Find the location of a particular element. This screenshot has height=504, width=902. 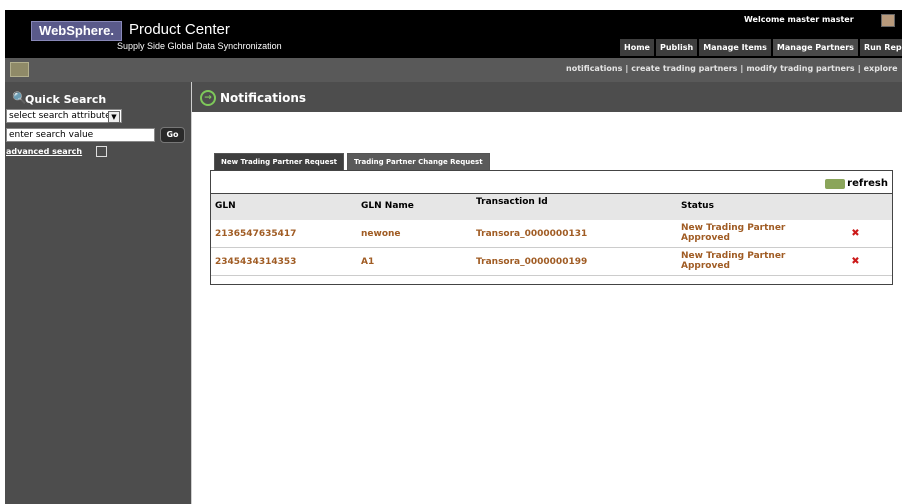

column-header-gln: GLN is located at coordinates (225, 206).